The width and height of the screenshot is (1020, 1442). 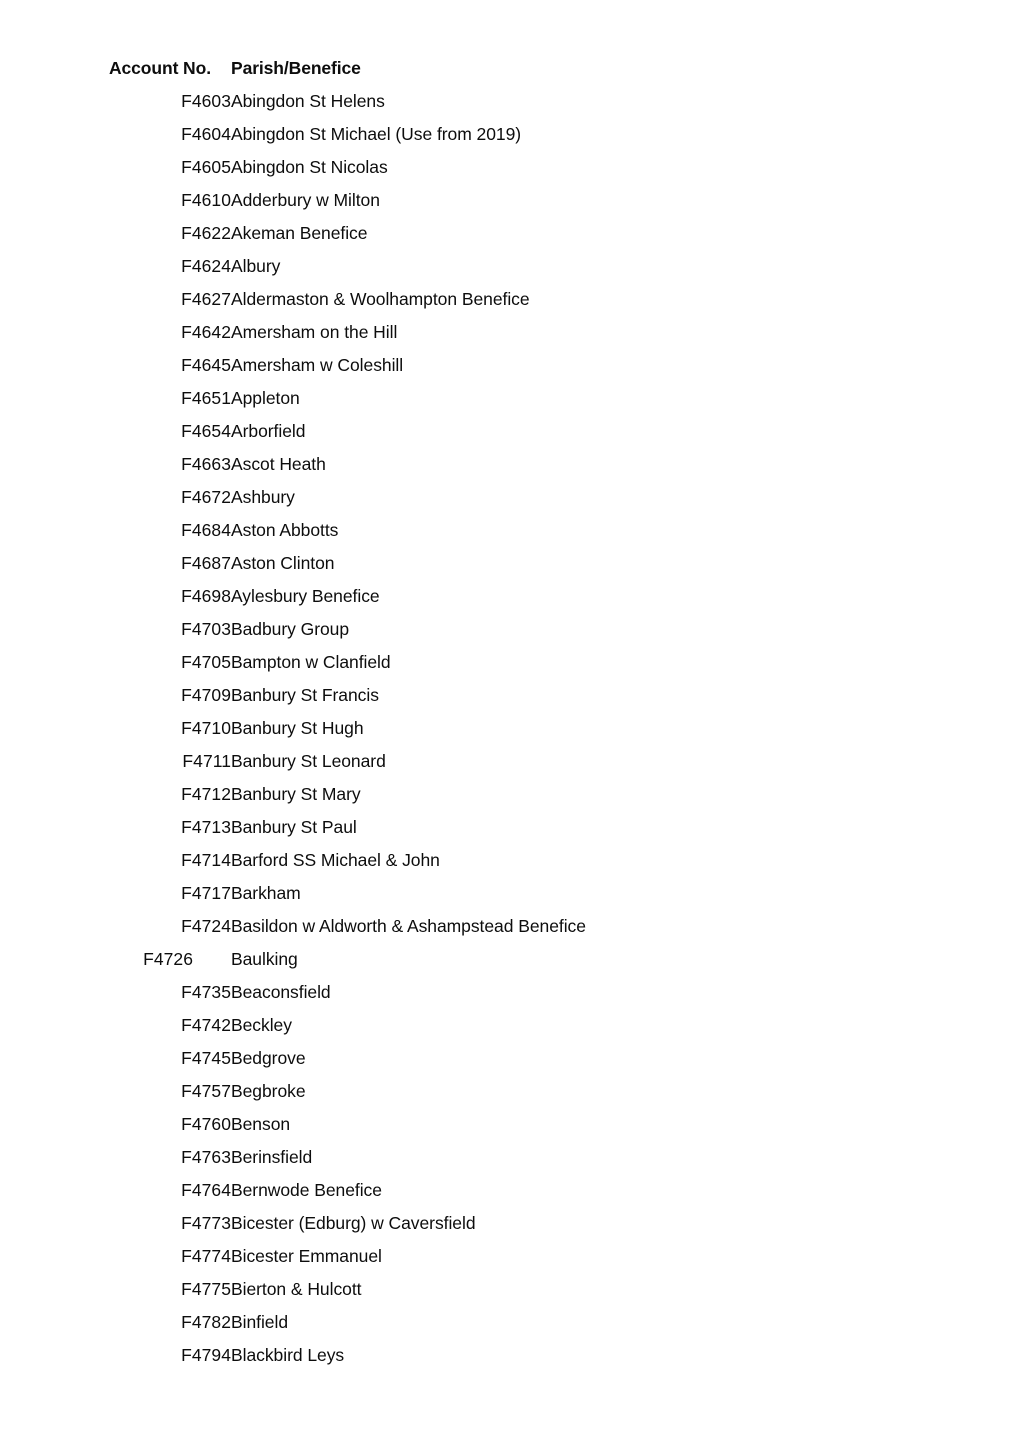 What do you see at coordinates (520, 695) in the screenshot?
I see `table-row: F4709 Banbury St Francis` at bounding box center [520, 695].